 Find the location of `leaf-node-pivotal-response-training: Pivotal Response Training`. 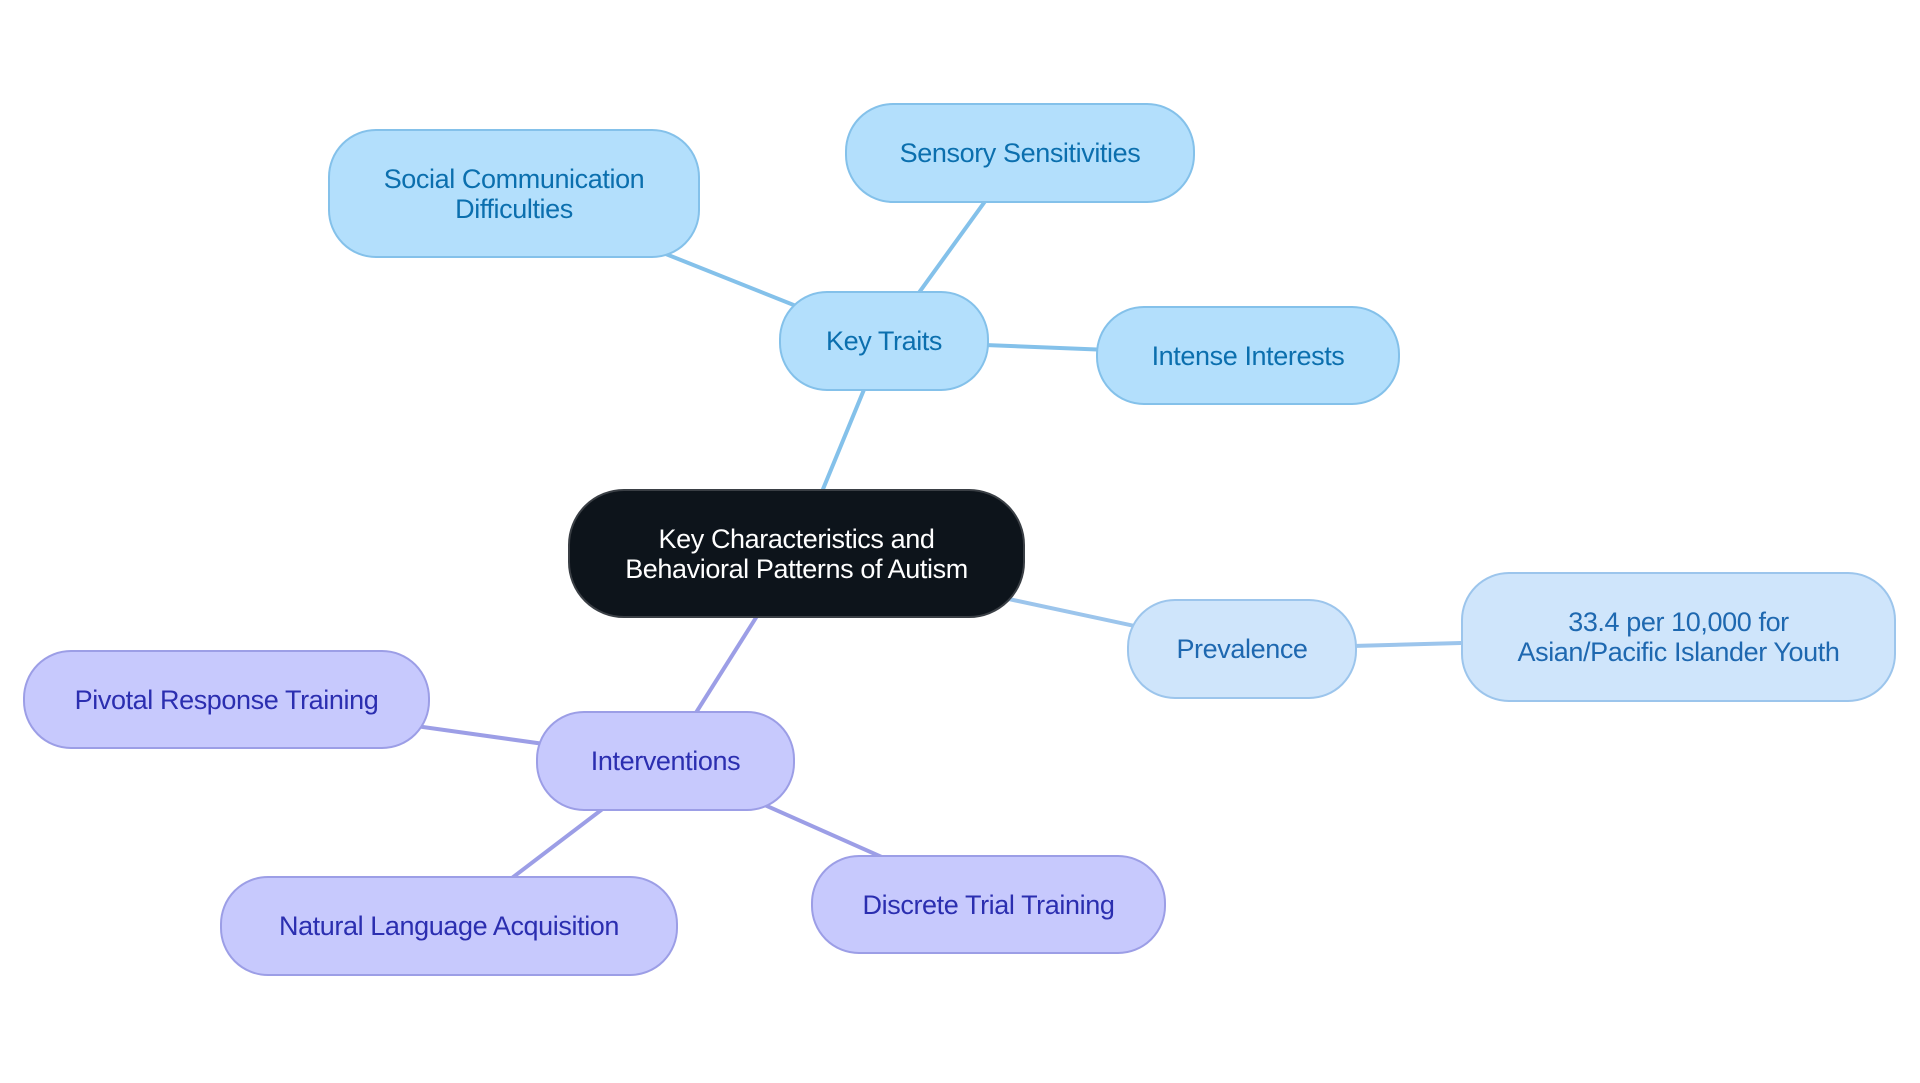

leaf-node-pivotal-response-training: Pivotal Response Training is located at coordinates (226, 699).